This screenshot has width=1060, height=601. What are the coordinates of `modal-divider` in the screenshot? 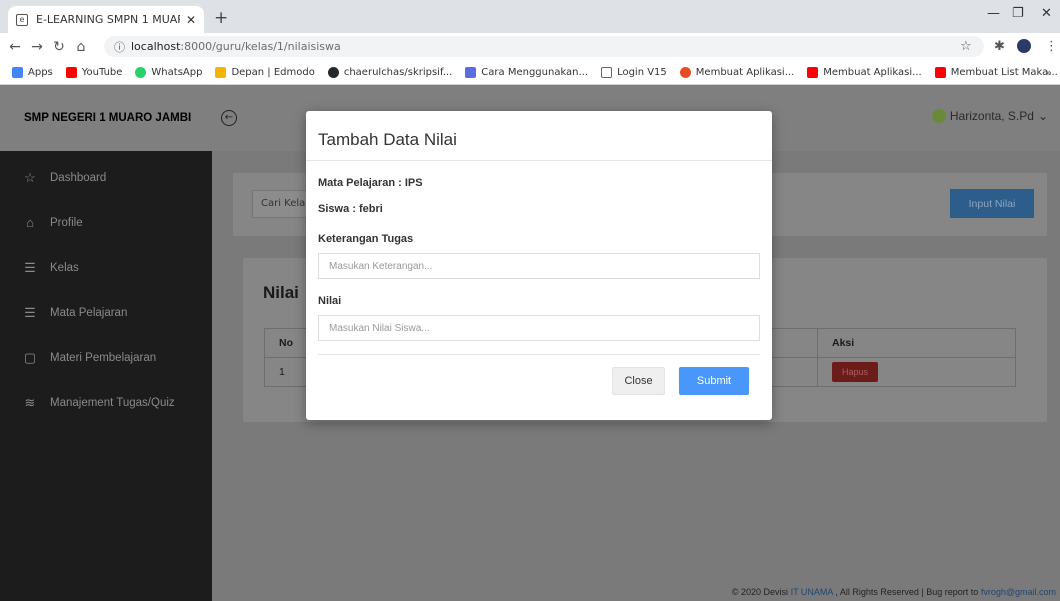 It's located at (539, 354).